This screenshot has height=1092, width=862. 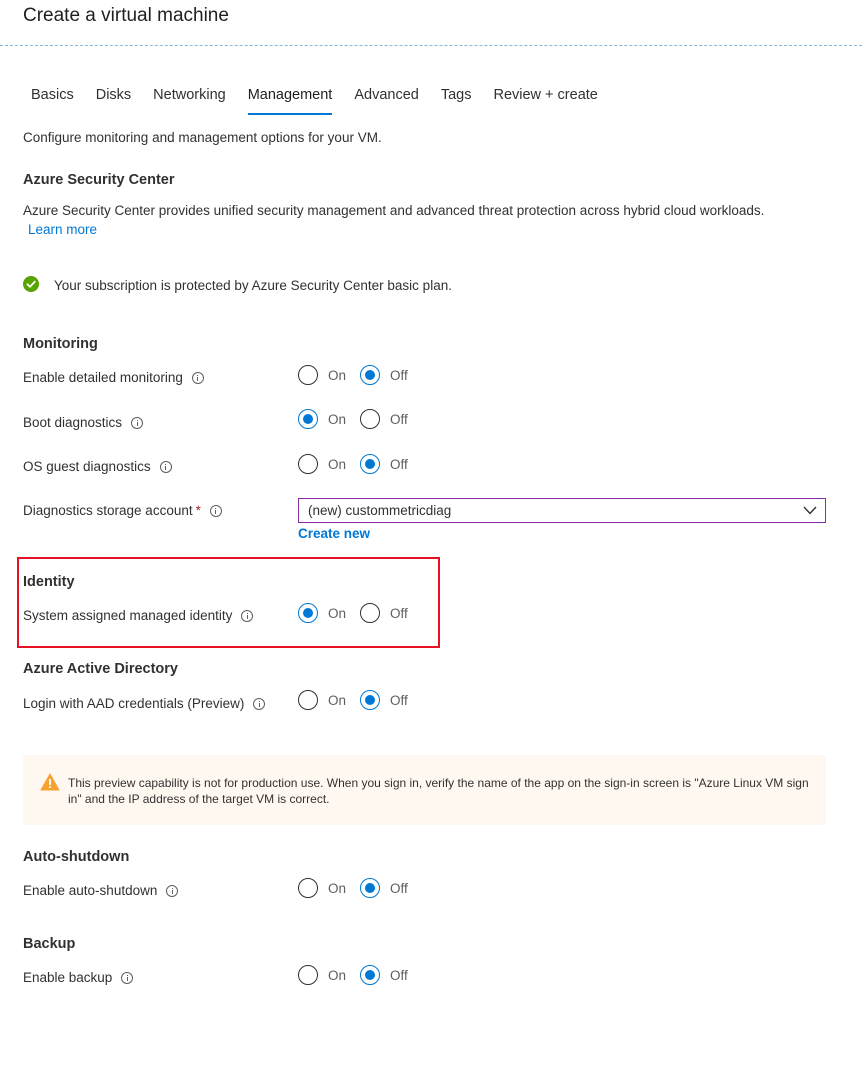 I want to click on os-guest-diagnostics-on-option: On, so click(x=322, y=464).